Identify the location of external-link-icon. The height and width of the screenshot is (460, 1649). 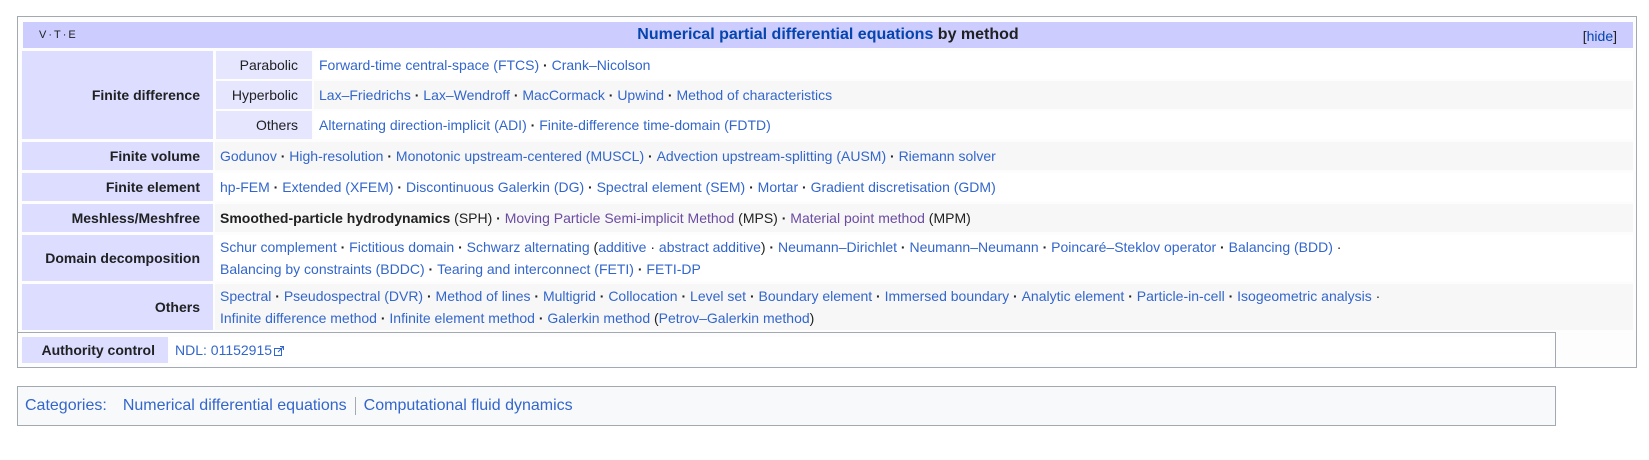
(279, 351).